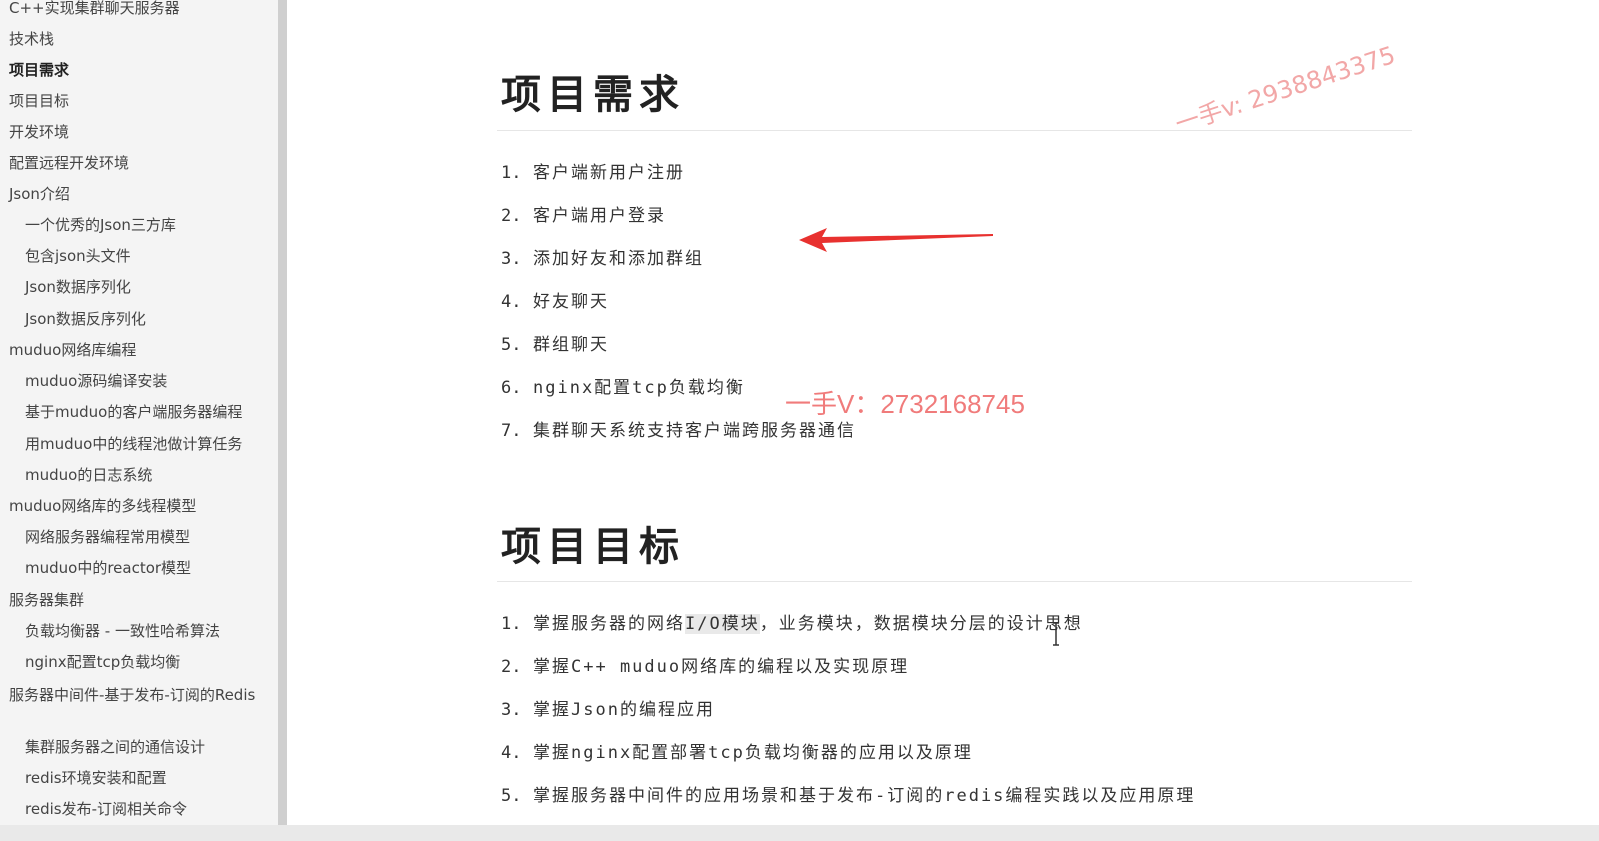  I want to click on sidebar-item: 开发环境, so click(39, 132).